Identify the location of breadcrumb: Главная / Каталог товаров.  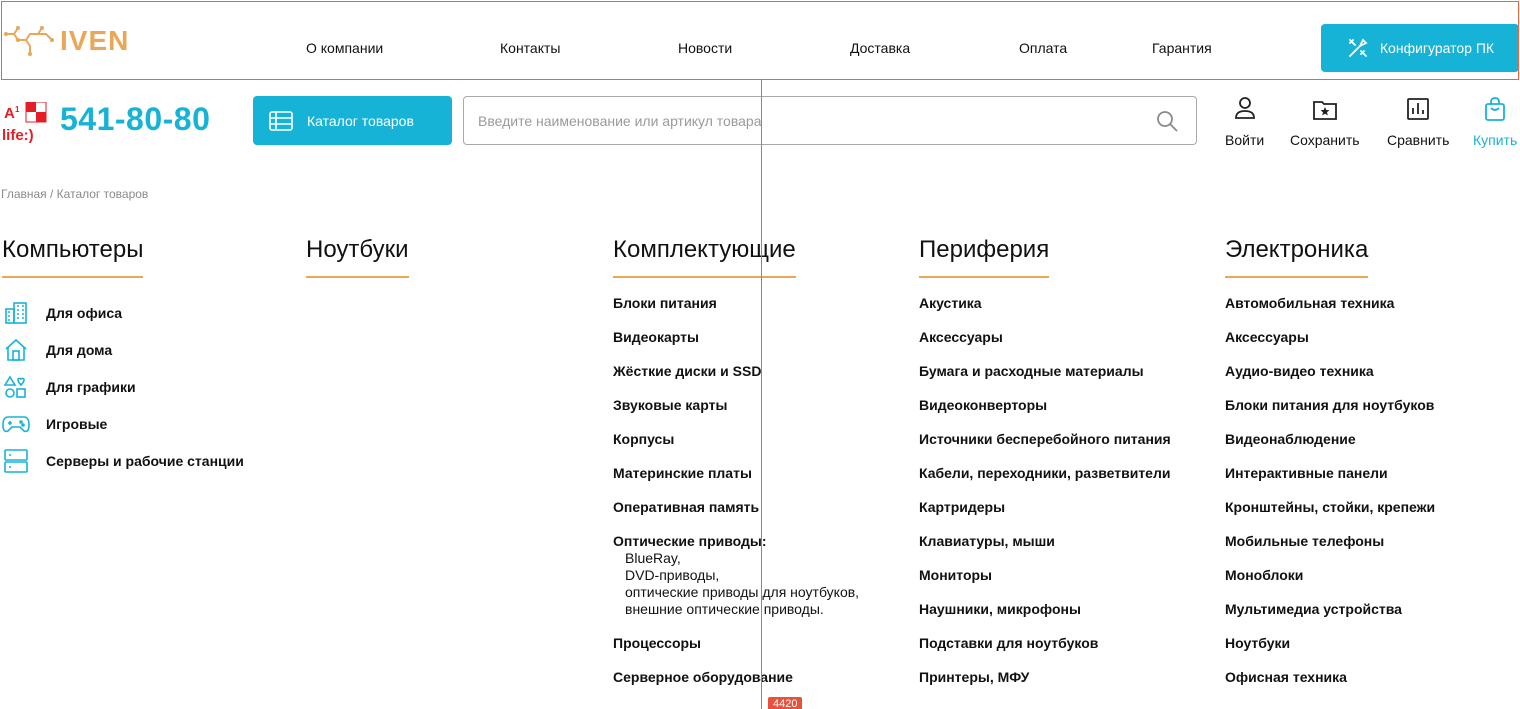
(74, 194).